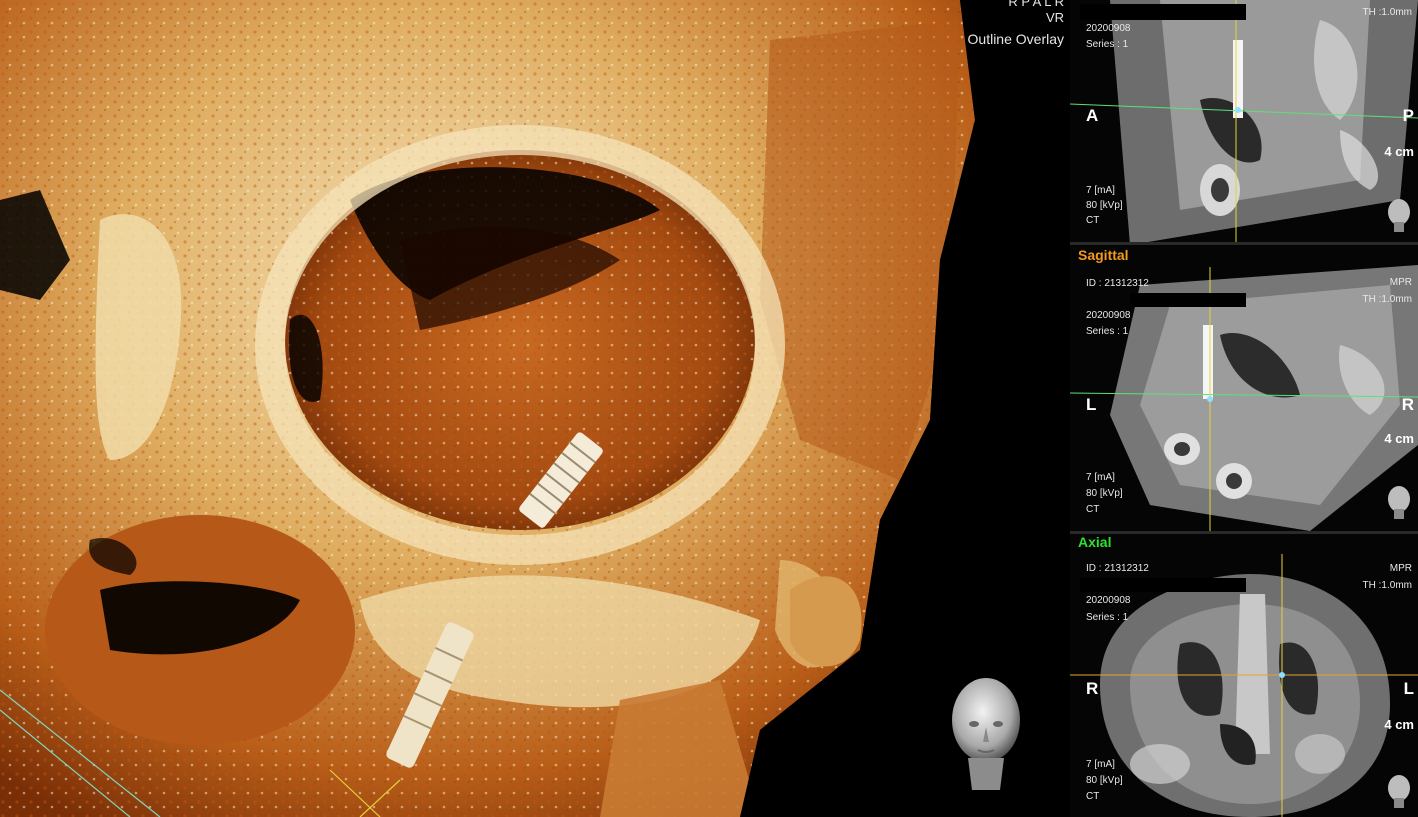 Image resolution: width=1418 pixels, height=817 pixels. I want to click on outline-overlay-label: Outline Overlay, so click(1016, 39).